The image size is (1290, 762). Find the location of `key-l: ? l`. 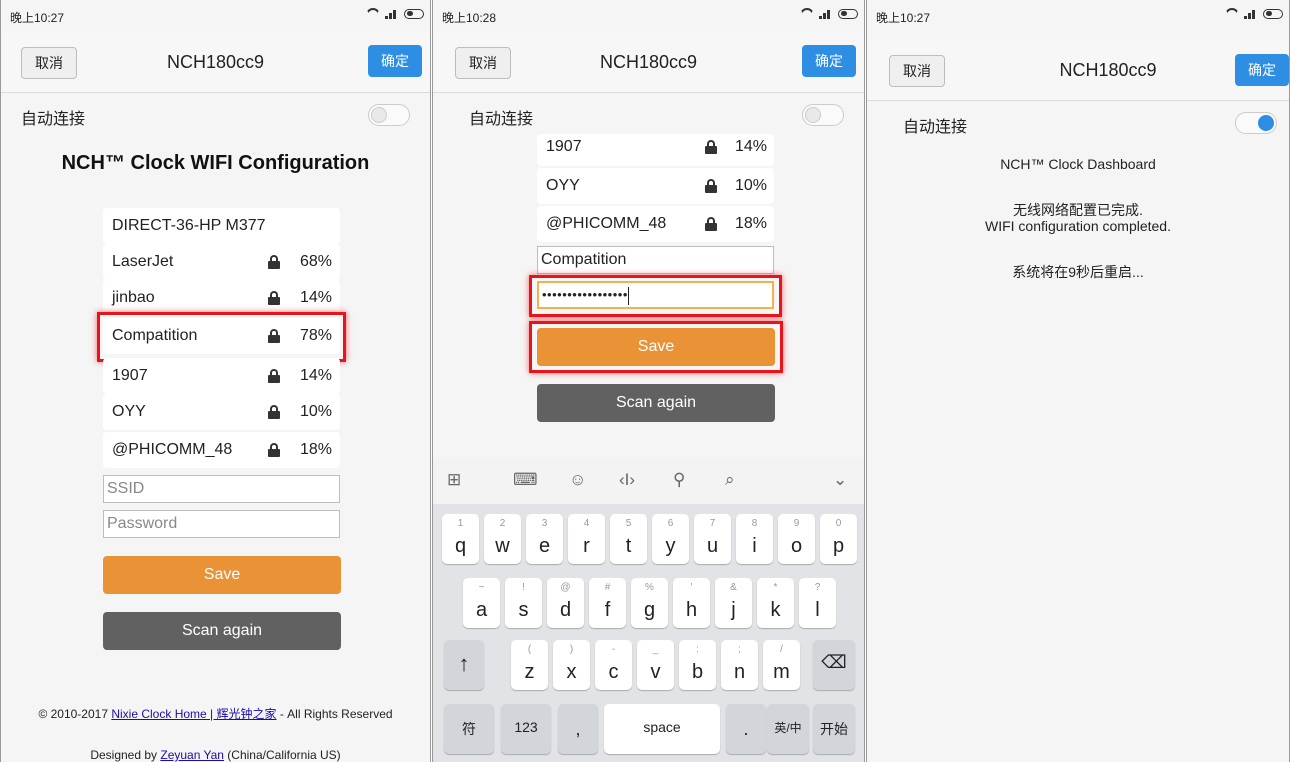

key-l: ? l is located at coordinates (817, 603).